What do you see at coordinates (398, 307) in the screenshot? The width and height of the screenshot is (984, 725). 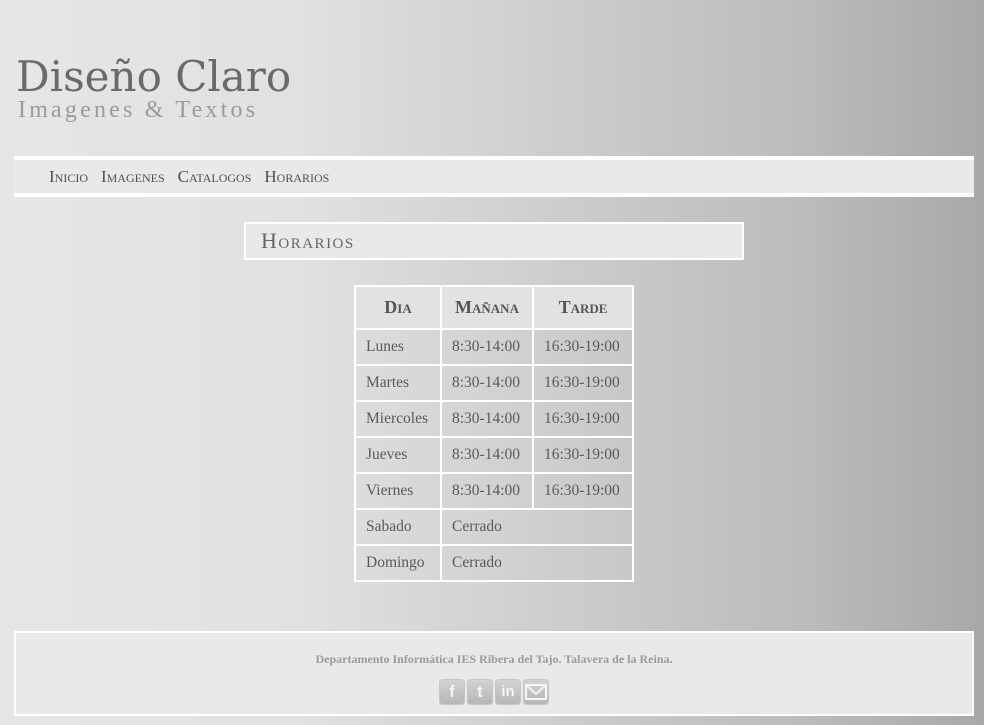 I see `header-day: Dia` at bounding box center [398, 307].